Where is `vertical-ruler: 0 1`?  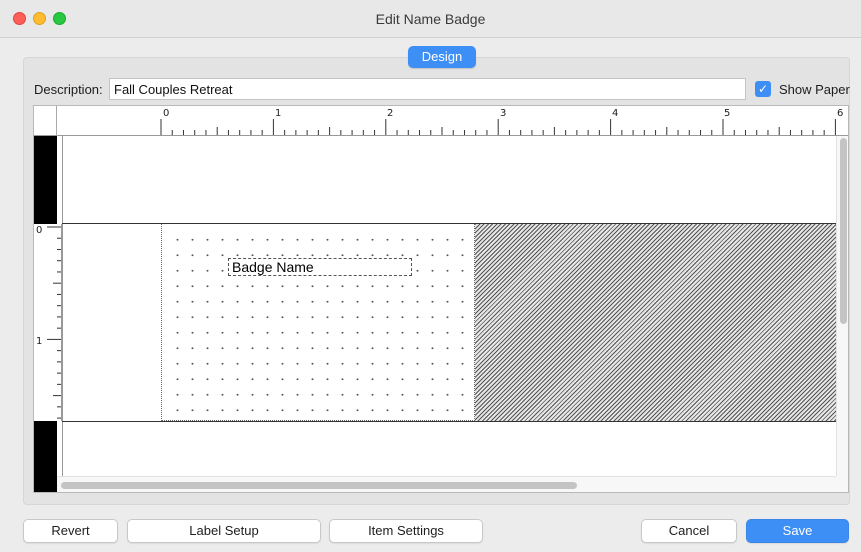 vertical-ruler: 0 1 is located at coordinates (48, 322).